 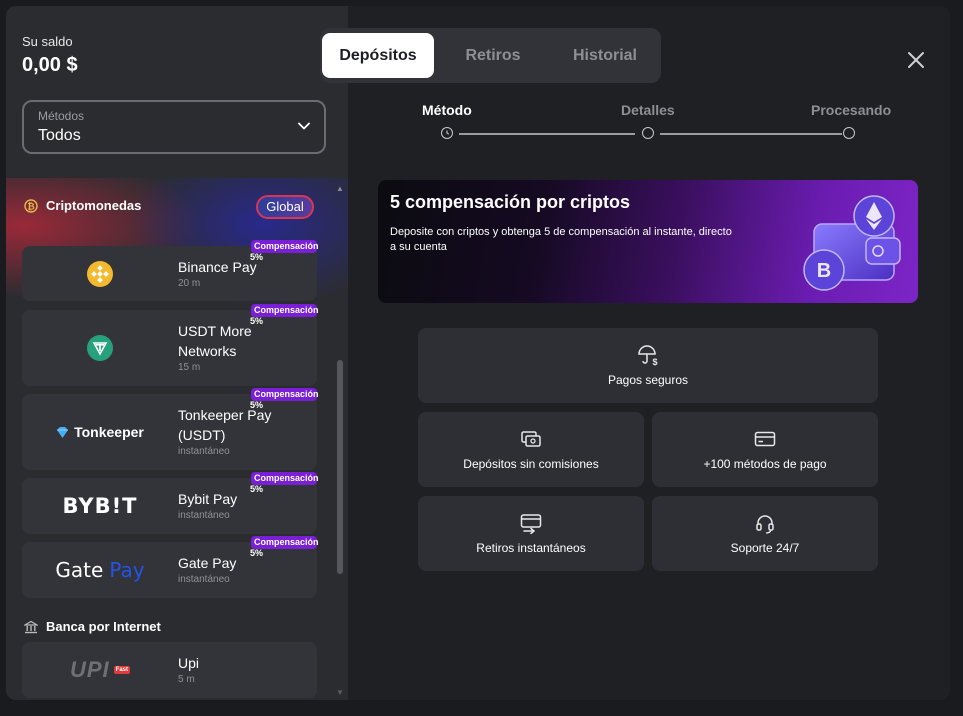 What do you see at coordinates (100, 273) in the screenshot?
I see `binance-logo` at bounding box center [100, 273].